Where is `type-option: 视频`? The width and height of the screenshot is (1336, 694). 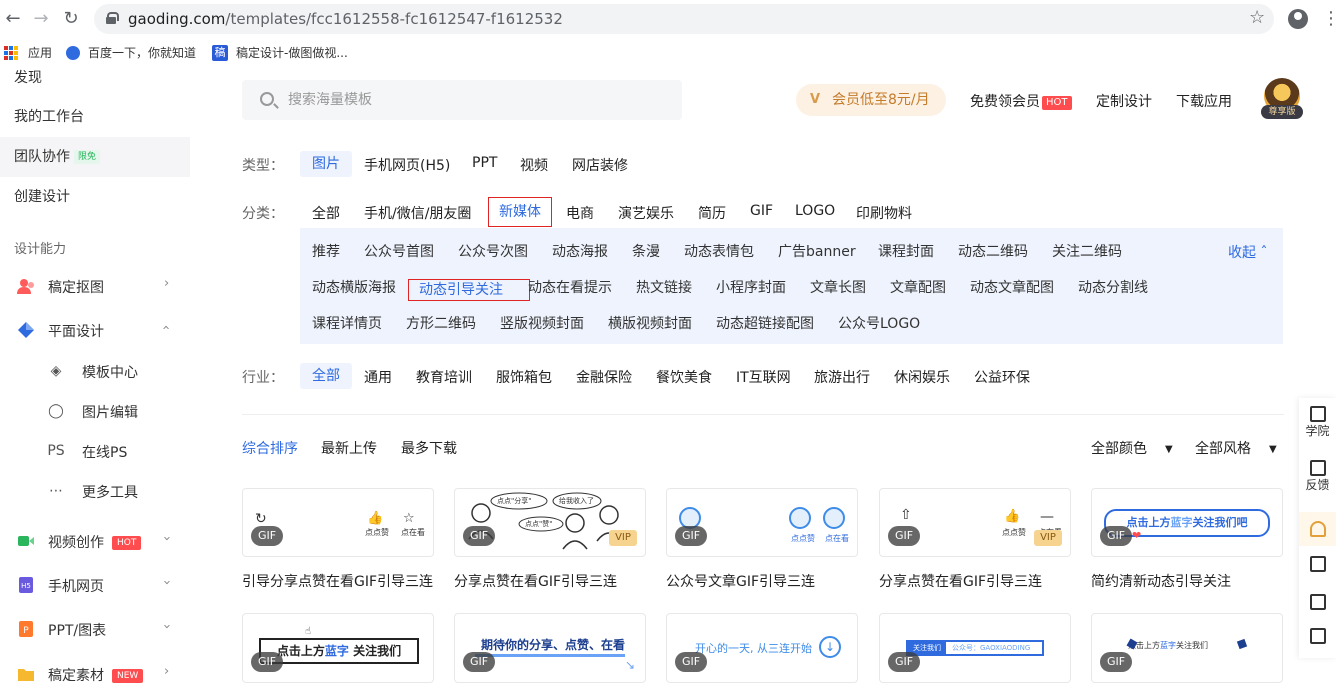 type-option: 视频 is located at coordinates (534, 165).